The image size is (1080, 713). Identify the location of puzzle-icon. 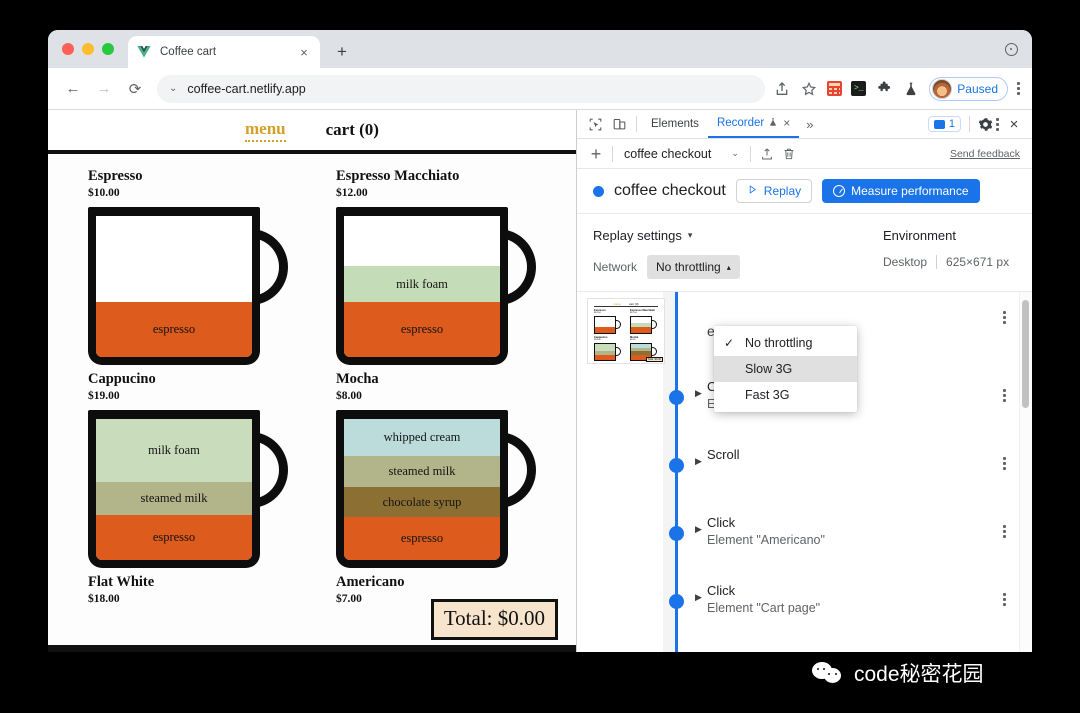
(884, 89).